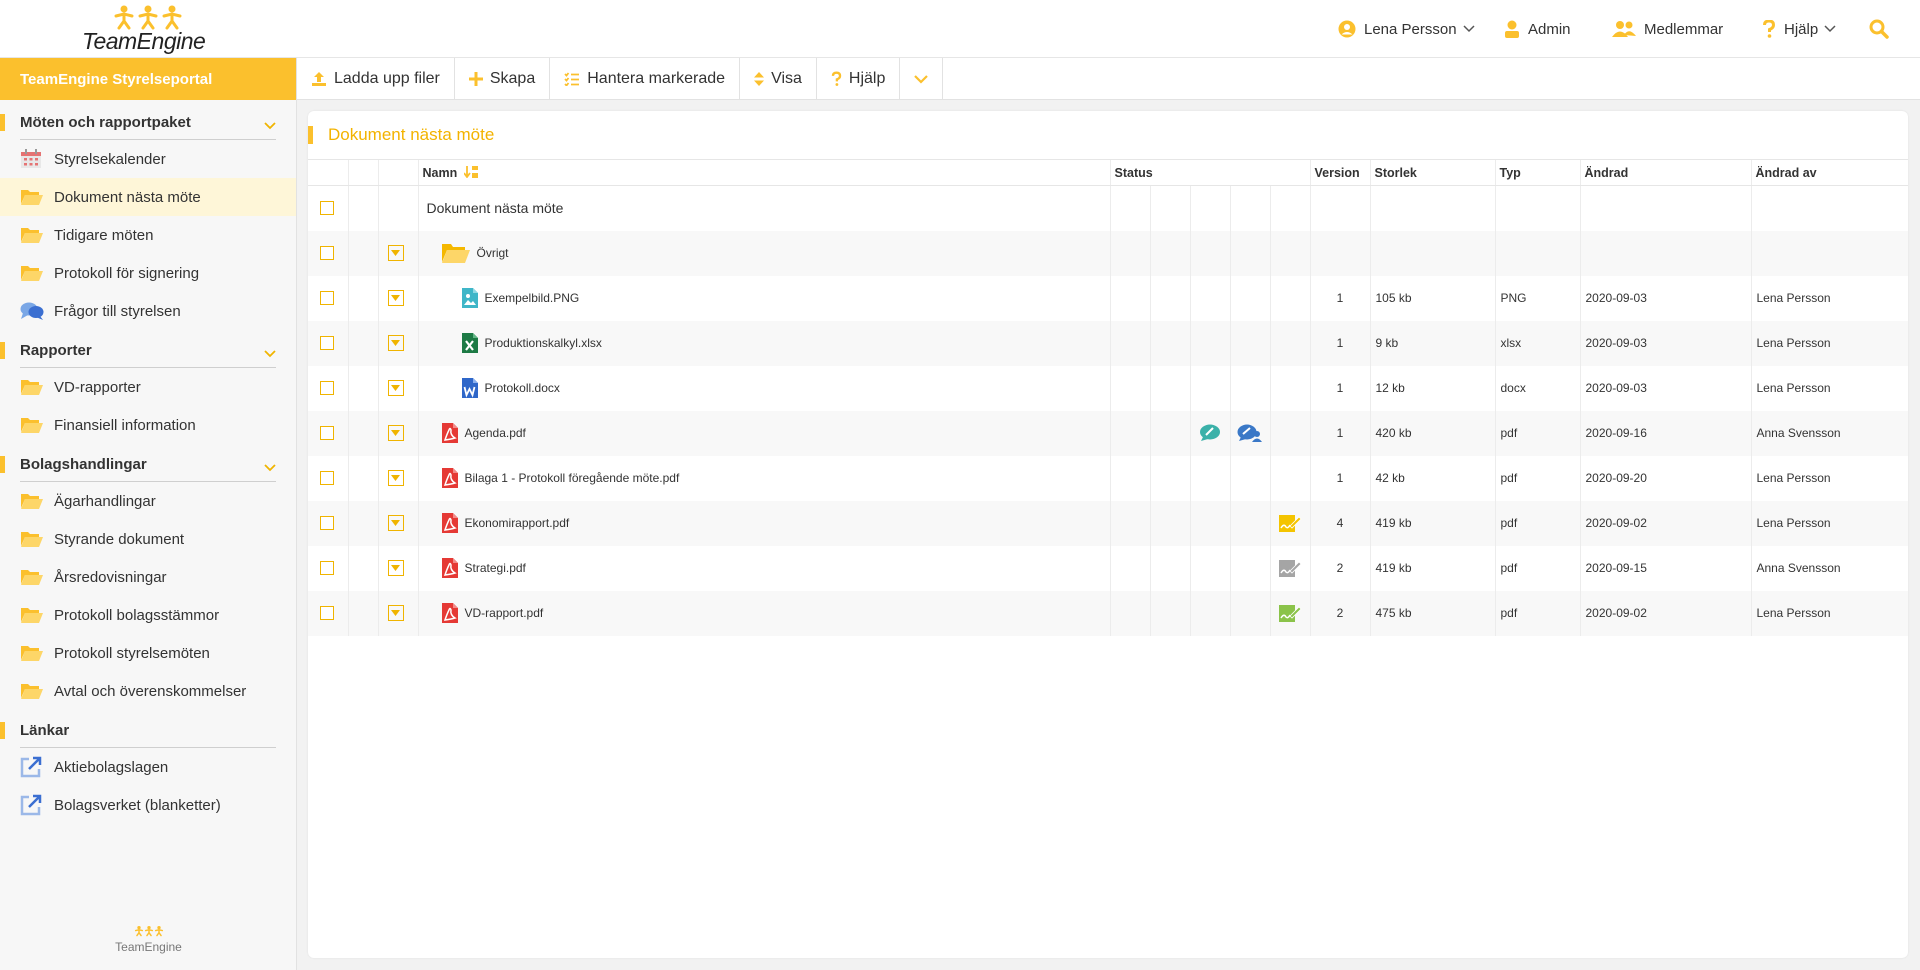 The height and width of the screenshot is (970, 1920). What do you see at coordinates (766, 613) in the screenshot?
I see `file-name-cell: VD-rapport.pdf` at bounding box center [766, 613].